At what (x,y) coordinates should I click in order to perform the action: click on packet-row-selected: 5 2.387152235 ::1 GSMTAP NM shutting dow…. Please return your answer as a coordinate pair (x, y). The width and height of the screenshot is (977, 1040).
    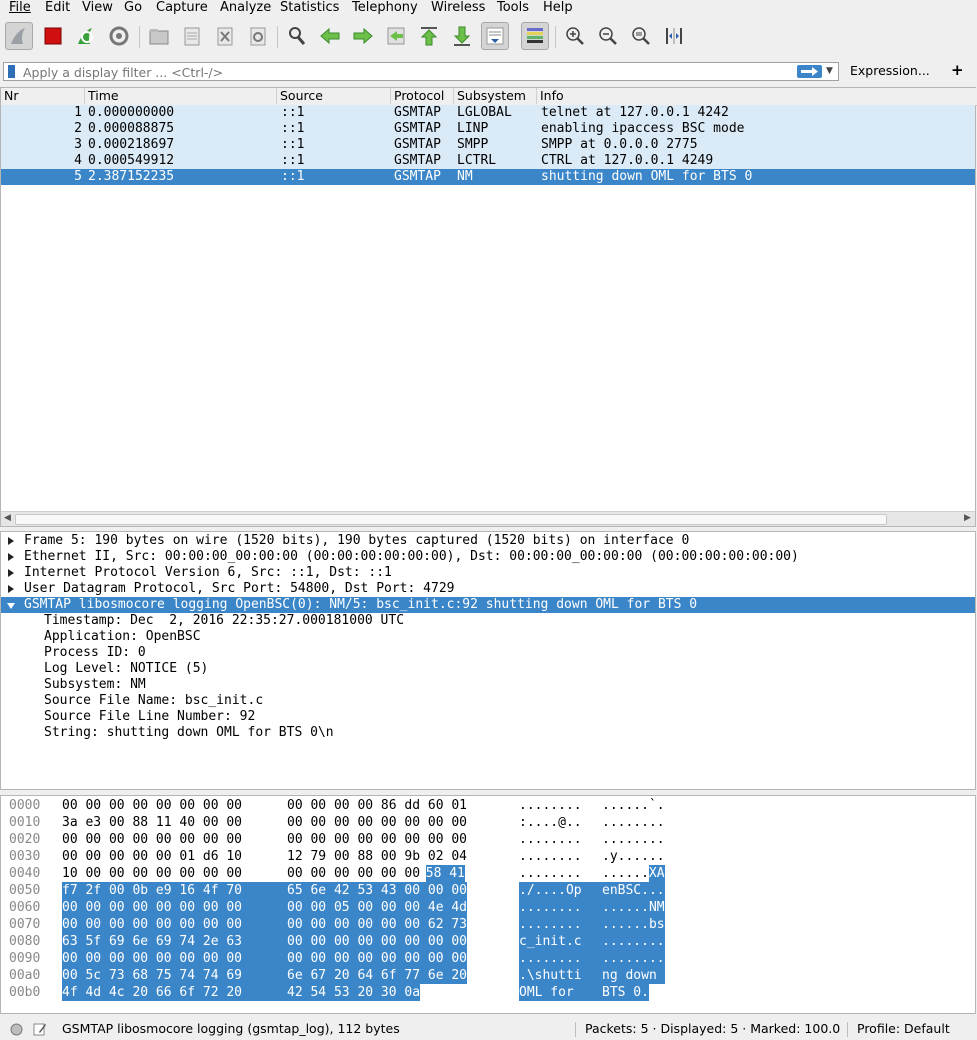
    Looking at the image, I should click on (488, 177).